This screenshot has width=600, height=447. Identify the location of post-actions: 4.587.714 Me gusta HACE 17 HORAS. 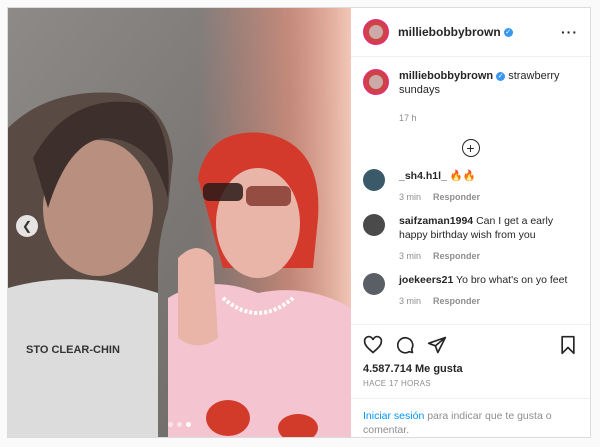
(470, 356).